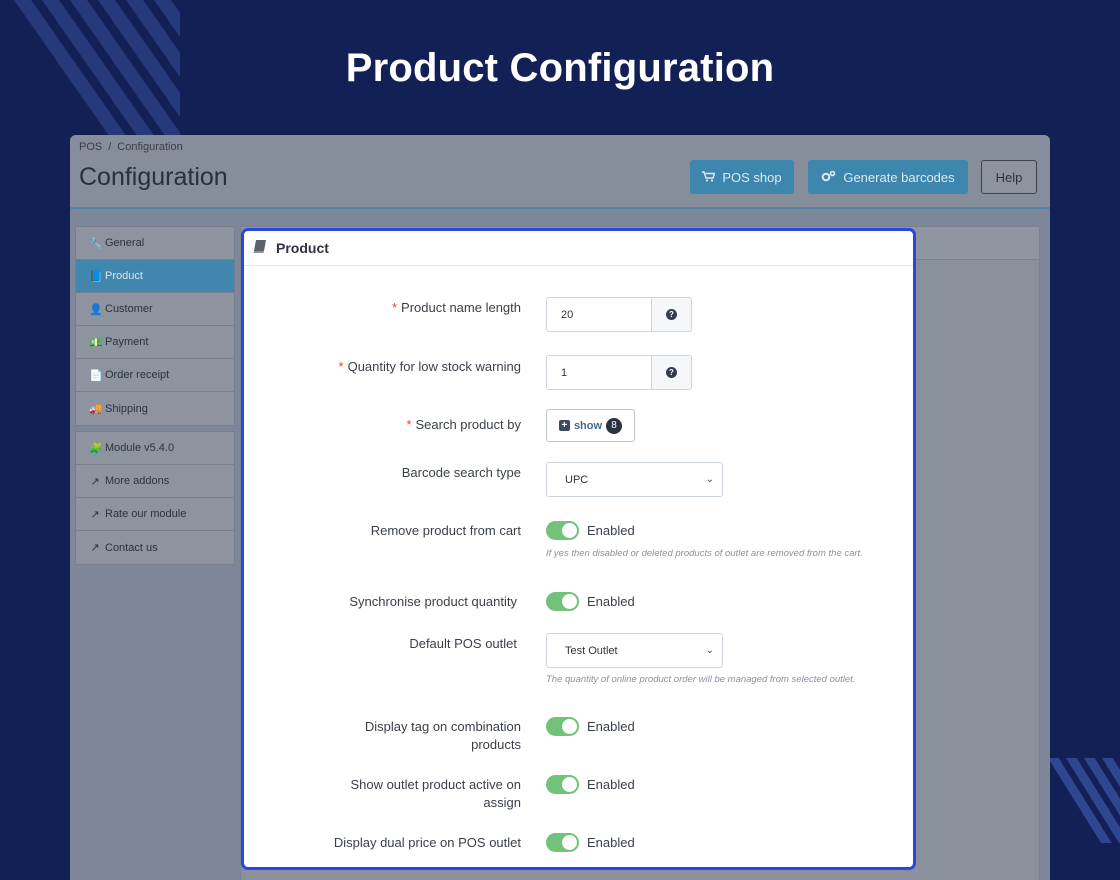 Image resolution: width=1120 pixels, height=880 pixels. I want to click on field-label: Barcode search type, so click(461, 472).